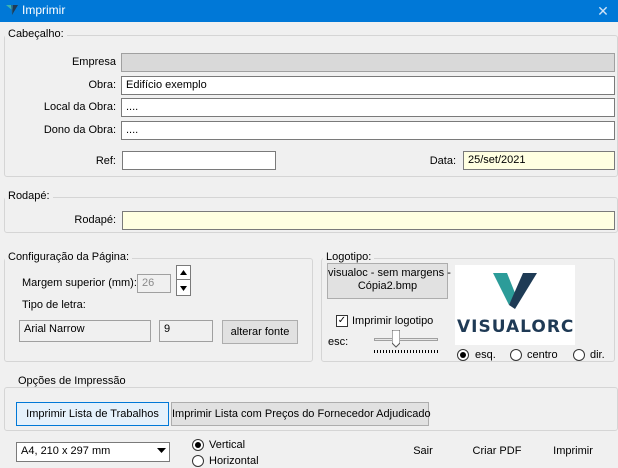 The width and height of the screenshot is (618, 468). I want to click on logo-legend: Logotipo:, so click(349, 257).